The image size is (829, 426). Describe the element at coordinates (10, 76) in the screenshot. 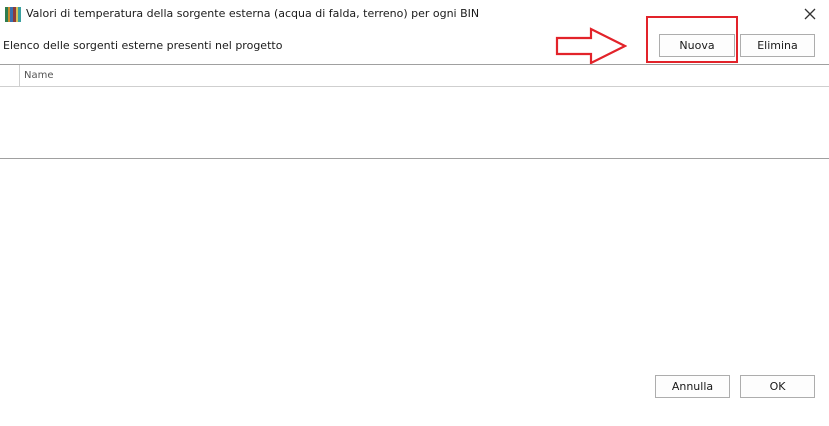

I see `row-indicator-header` at that location.